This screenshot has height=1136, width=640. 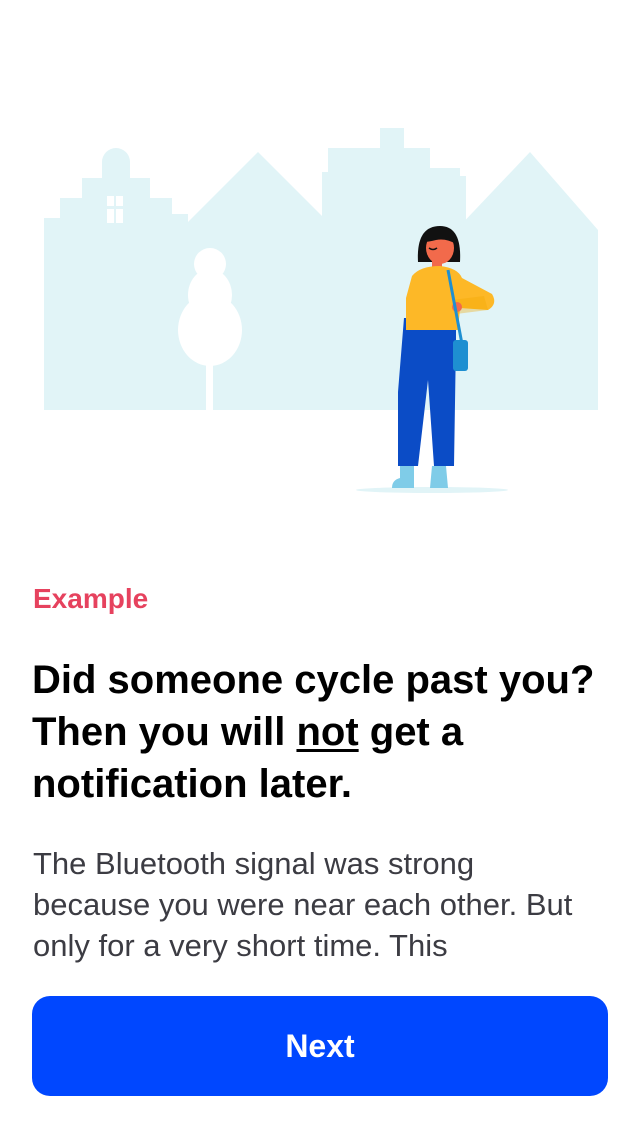 I want to click on next-button: Next, so click(x=320, y=1046).